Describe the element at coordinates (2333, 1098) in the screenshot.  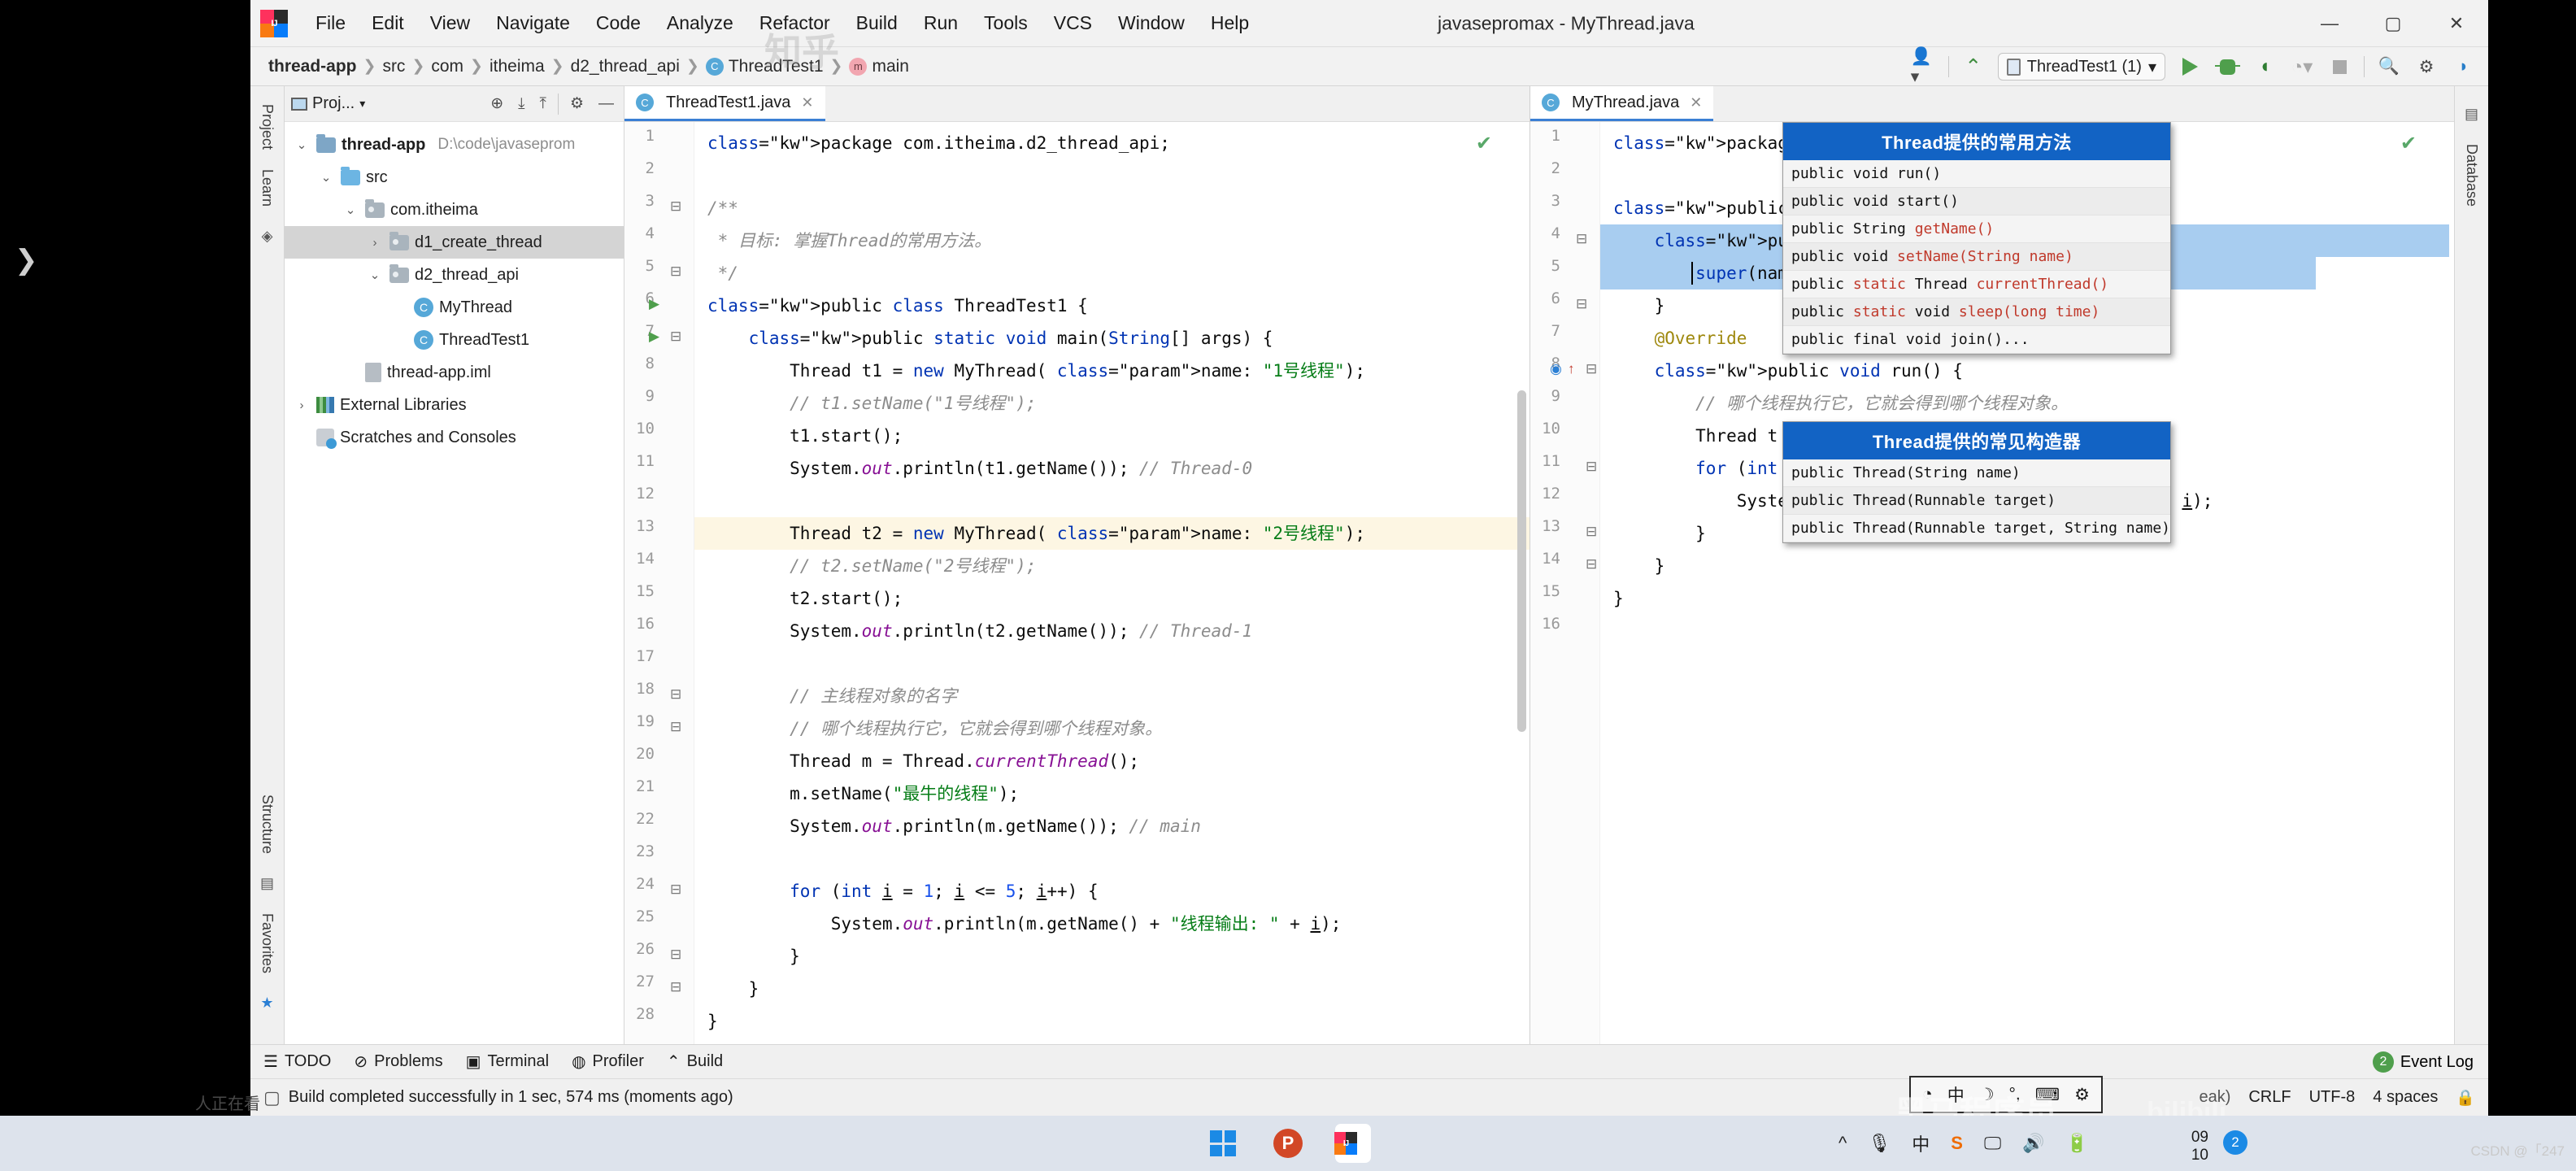
I see `encoding-indicator: UTF-8` at that location.